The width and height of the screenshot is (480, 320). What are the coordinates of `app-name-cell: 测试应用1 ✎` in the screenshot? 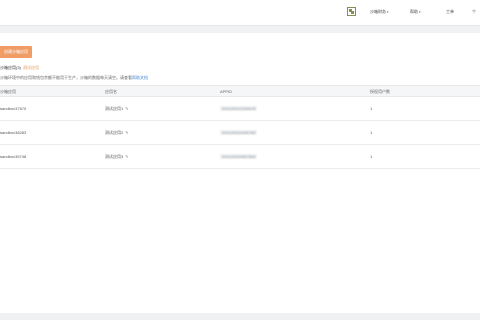 It's located at (117, 109).